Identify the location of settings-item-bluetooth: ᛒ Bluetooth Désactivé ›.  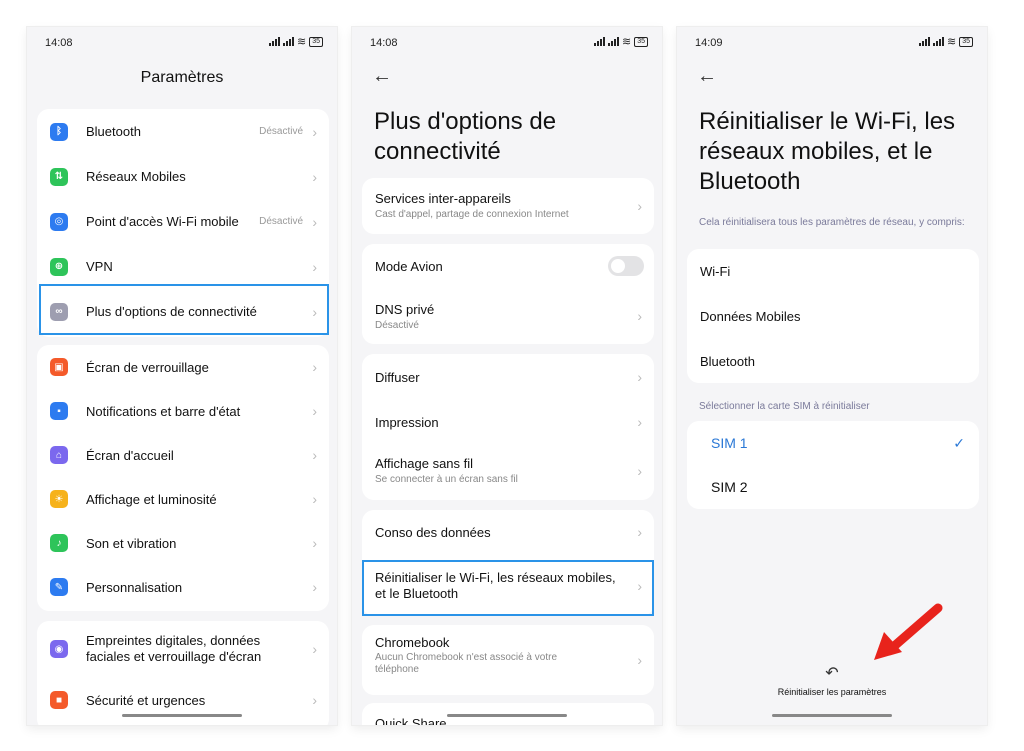
(183, 131).